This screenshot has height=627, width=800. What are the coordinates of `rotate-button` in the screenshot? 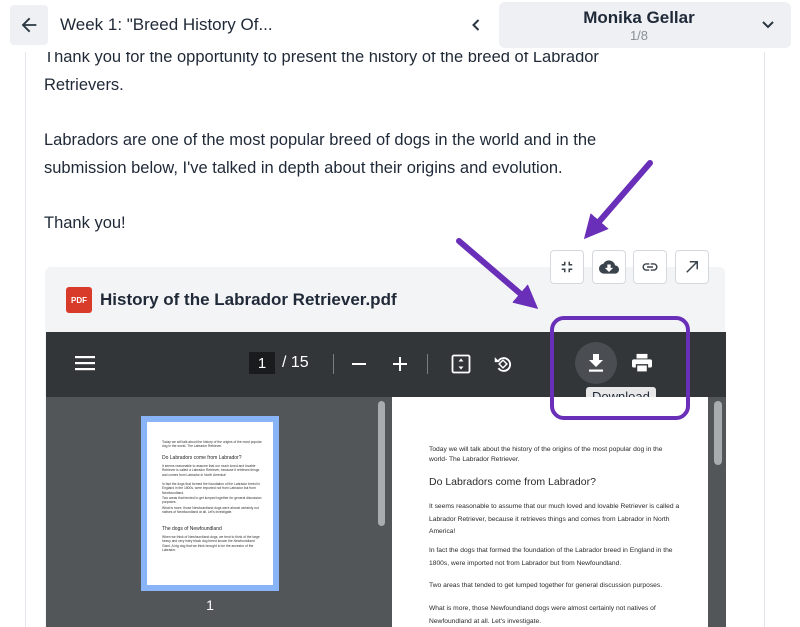 It's located at (503, 364).